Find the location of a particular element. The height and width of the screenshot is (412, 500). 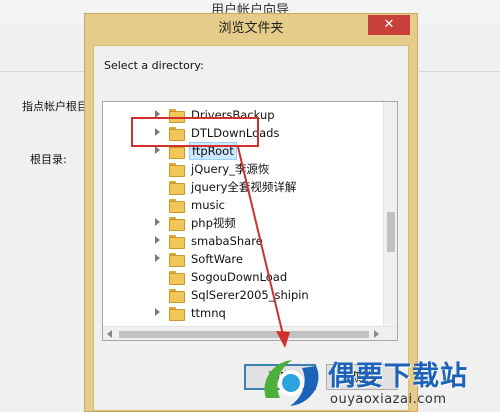

site-logo-icon is located at coordinates (291, 383).